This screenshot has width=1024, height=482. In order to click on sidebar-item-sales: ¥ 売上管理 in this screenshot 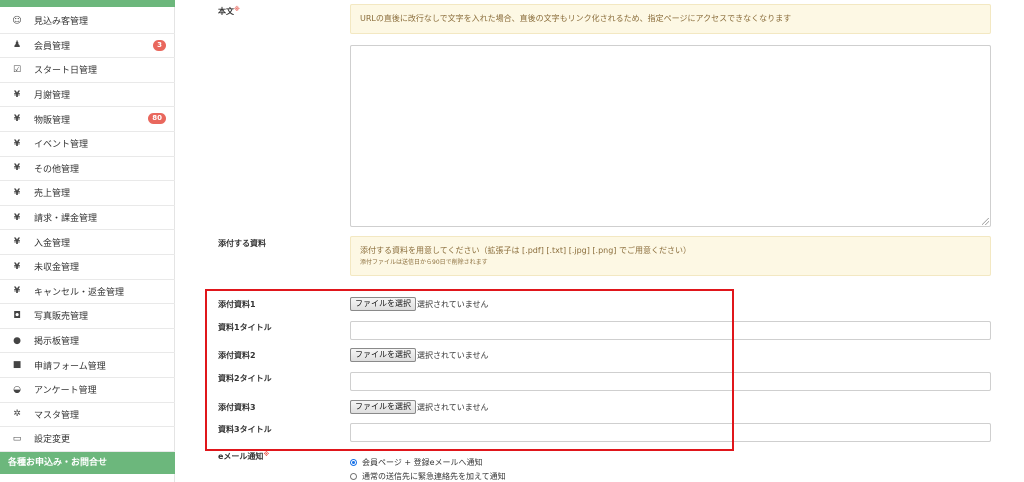, I will do `click(87, 193)`.